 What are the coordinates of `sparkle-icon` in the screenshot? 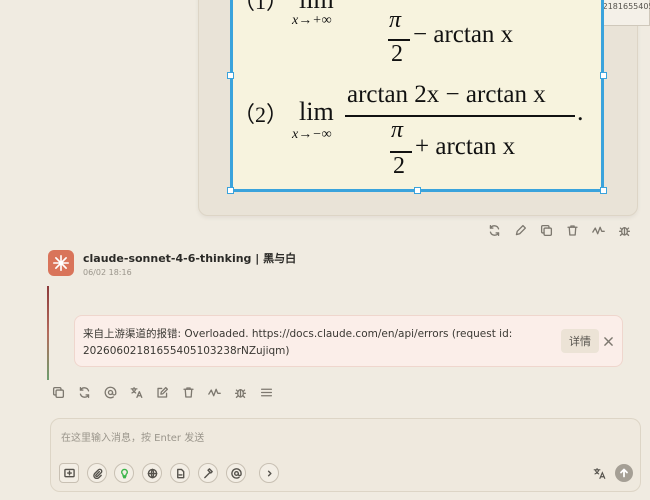 It's located at (61, 263).